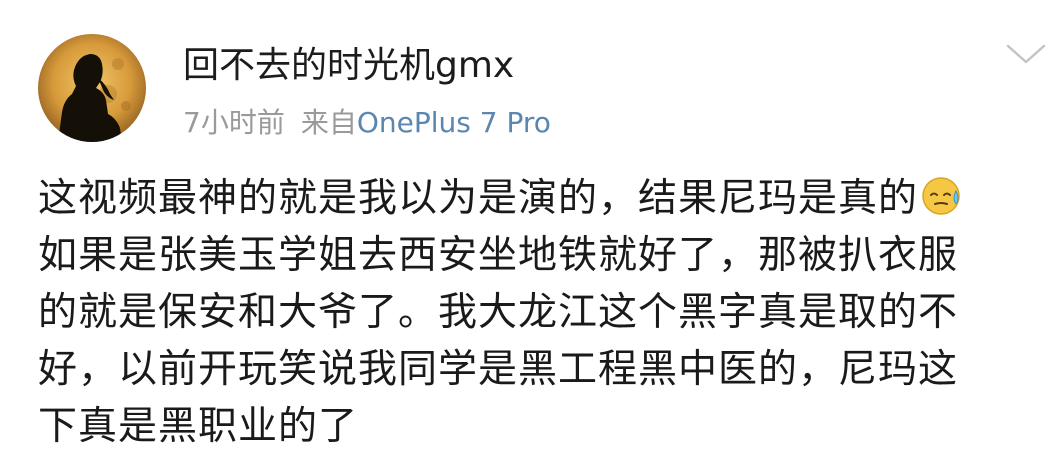  What do you see at coordinates (478, 198) in the screenshot?
I see `content-line-text: 这视频最神的就是我以为是演的，结果尼玛是真的` at bounding box center [478, 198].